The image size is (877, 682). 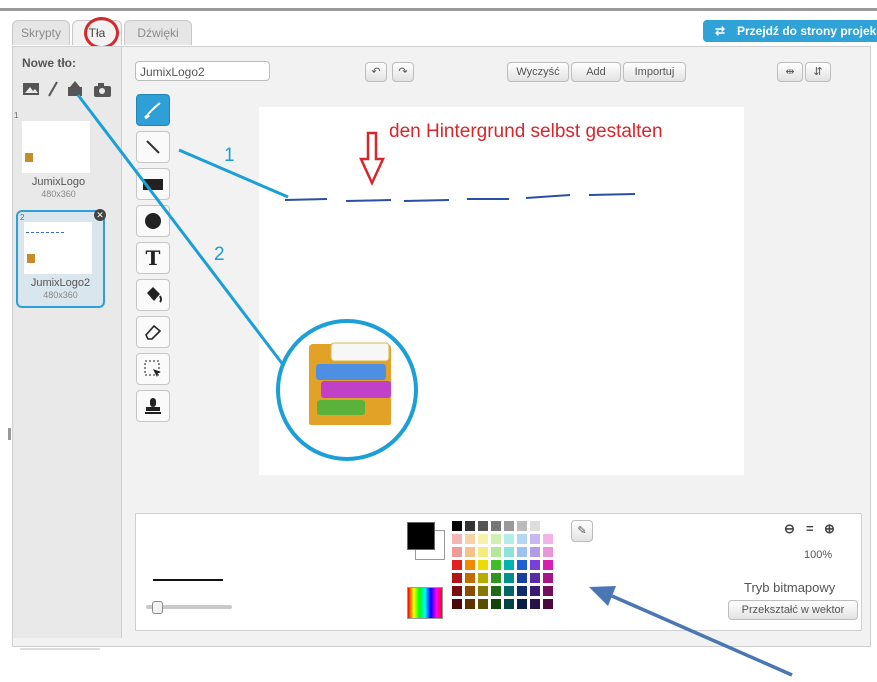 I want to click on stamp-tool, so click(x=153, y=406).